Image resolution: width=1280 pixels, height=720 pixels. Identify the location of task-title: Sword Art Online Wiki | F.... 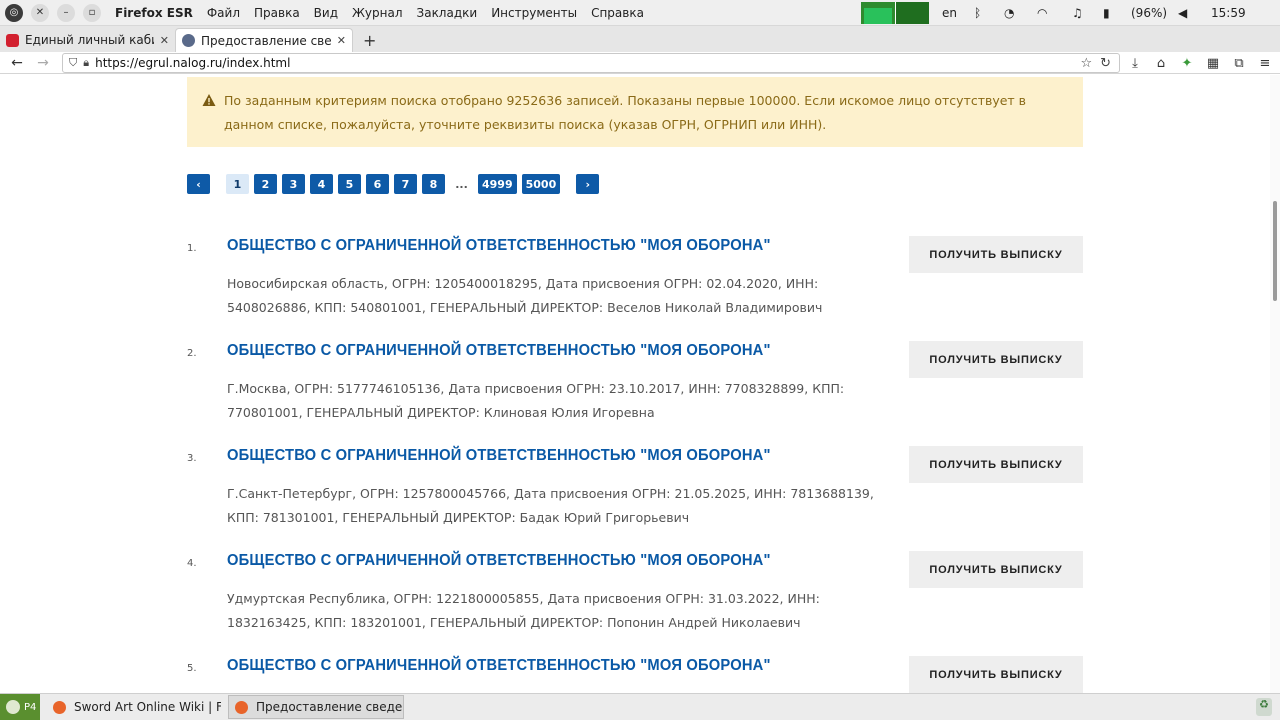
(147, 707).